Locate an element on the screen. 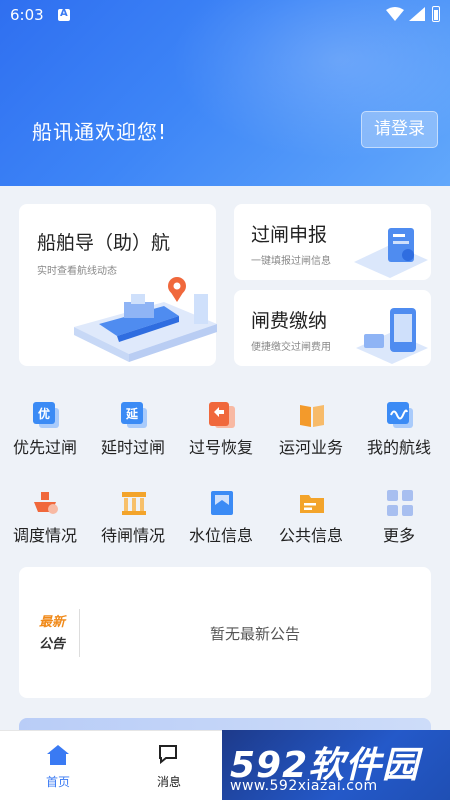 The image size is (450, 800). delay-pass-label: 延时过闸 is located at coordinates (132, 447).